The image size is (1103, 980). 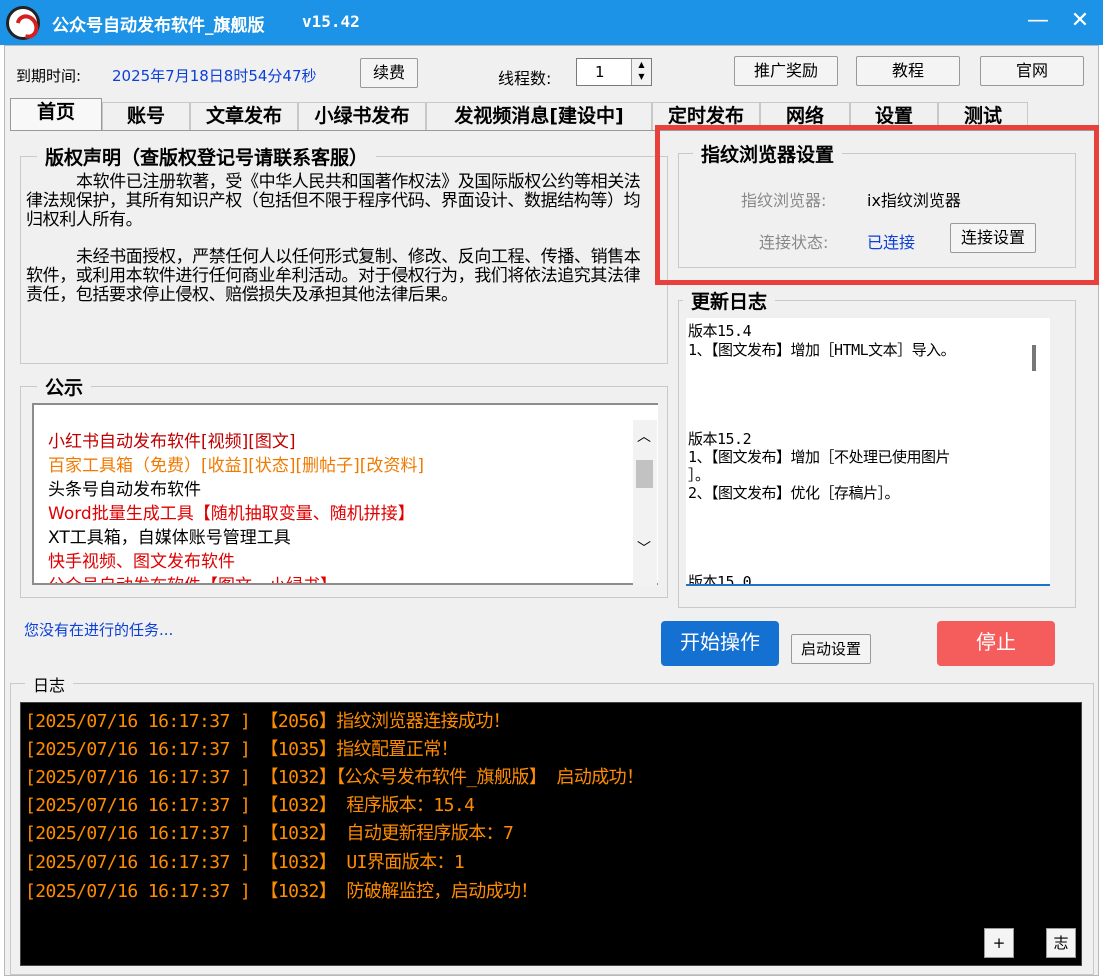 What do you see at coordinates (56, 115) in the screenshot?
I see `tab-home: 首页` at bounding box center [56, 115].